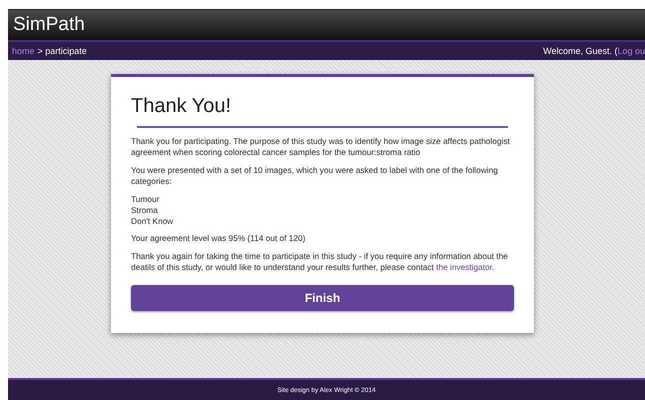  What do you see at coordinates (322, 298) in the screenshot?
I see `finish-button: Finish` at bounding box center [322, 298].